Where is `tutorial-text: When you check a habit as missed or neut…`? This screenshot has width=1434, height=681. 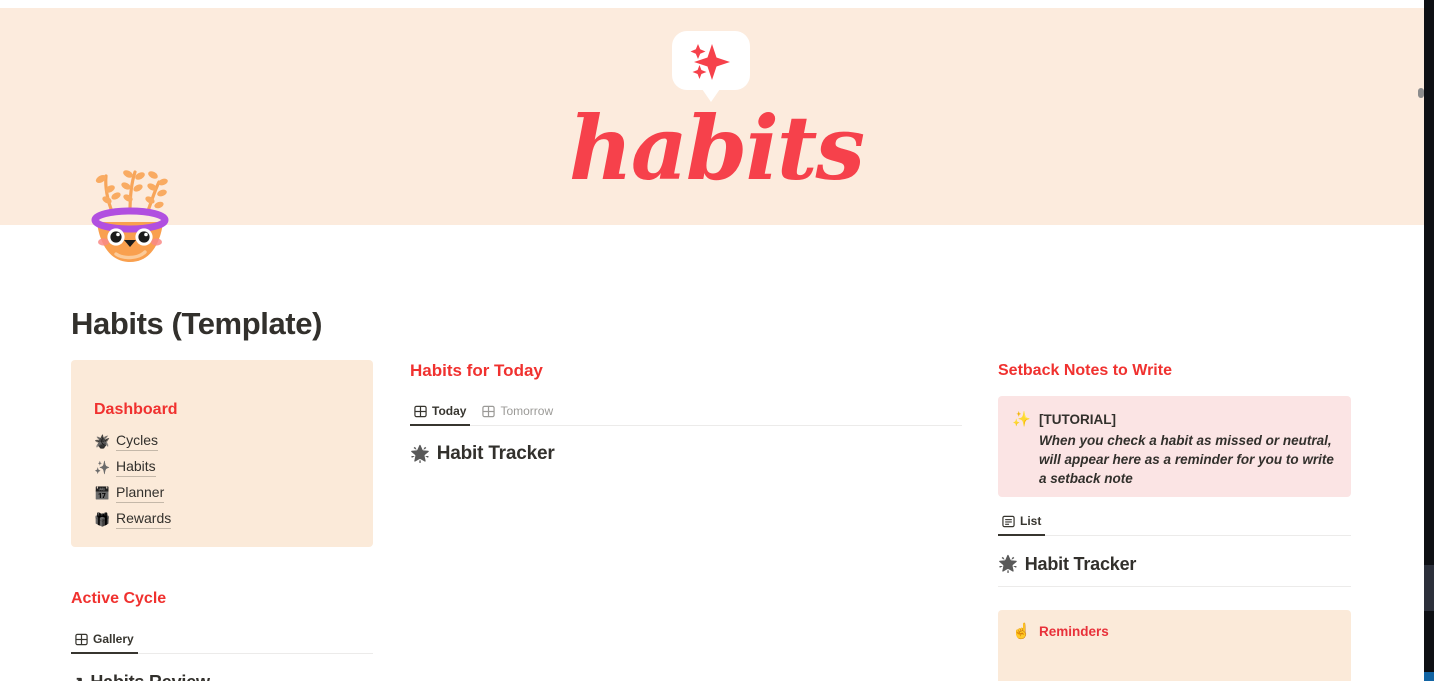
tutorial-text: When you check a habit as missed or neut… is located at coordinates (1186, 459).